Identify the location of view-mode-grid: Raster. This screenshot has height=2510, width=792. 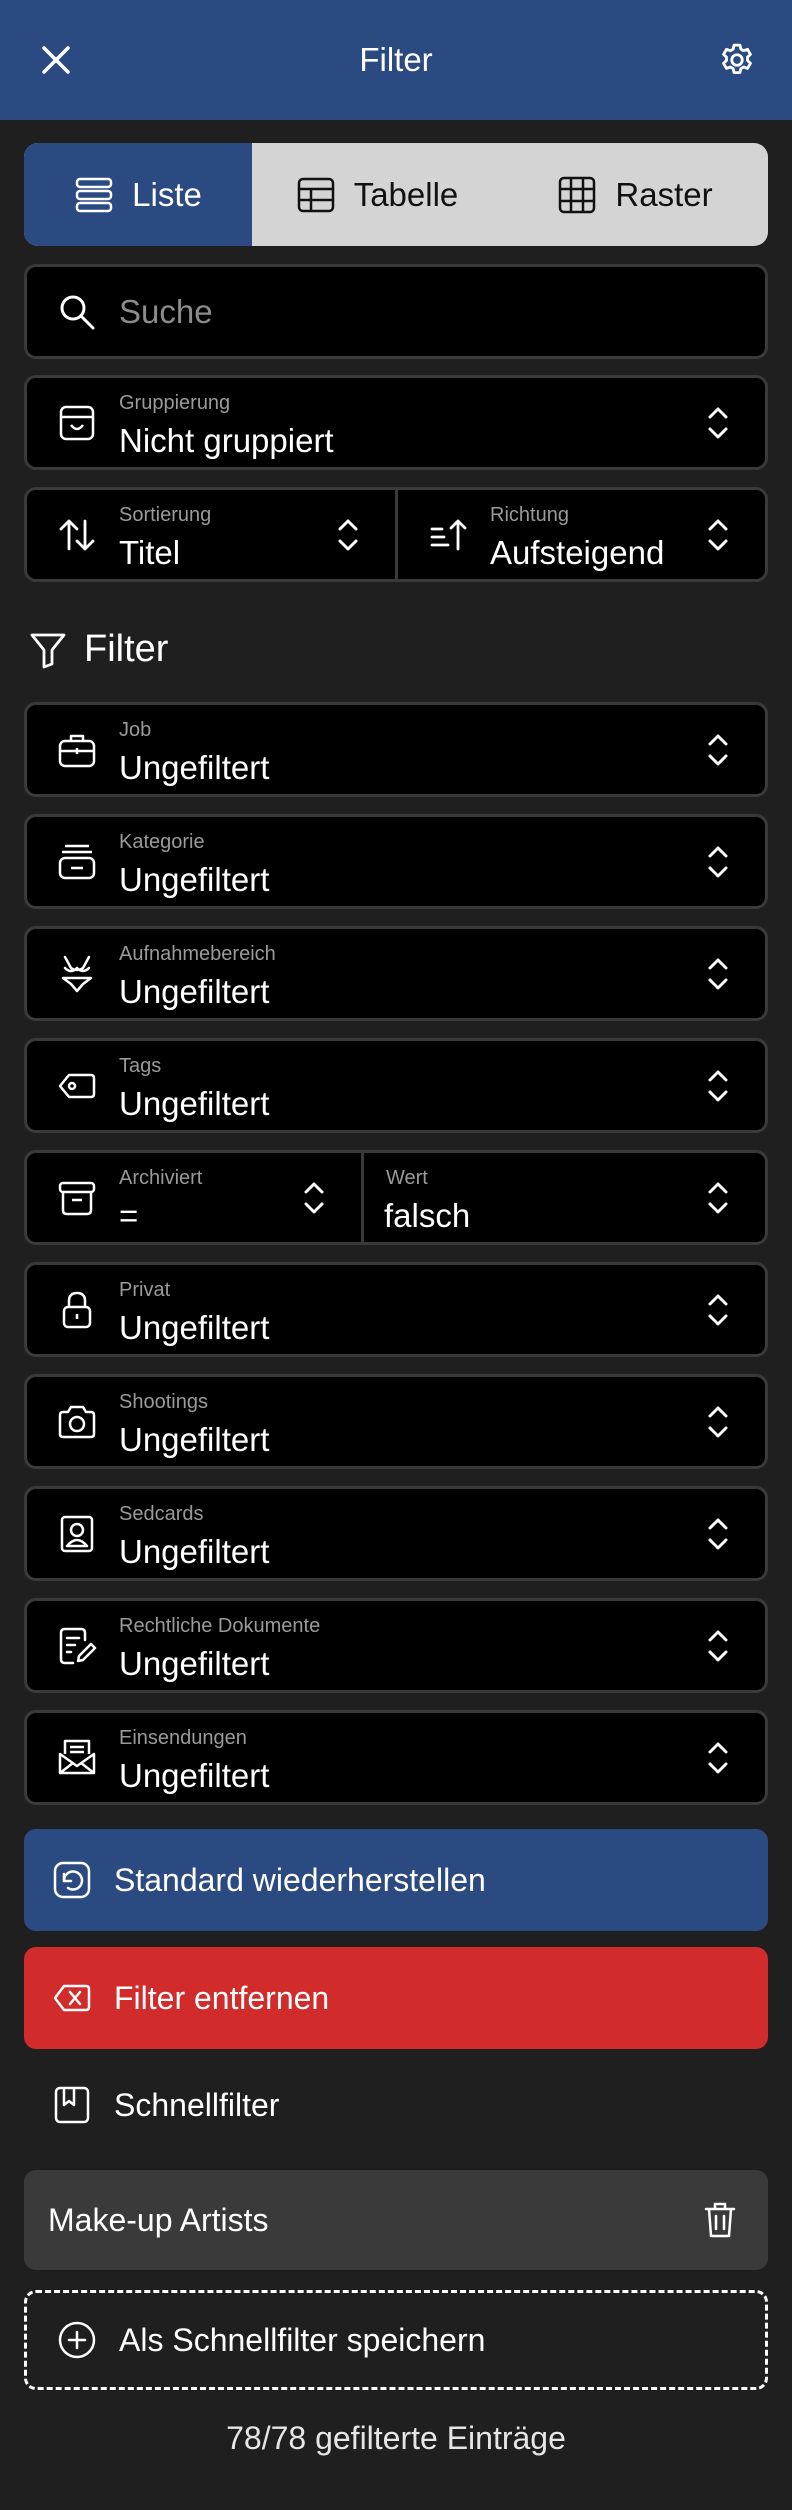
(635, 194).